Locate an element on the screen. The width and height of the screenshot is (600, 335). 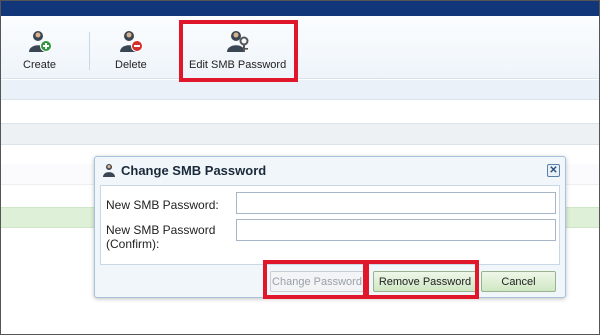
close-button: ✕ is located at coordinates (553, 170).